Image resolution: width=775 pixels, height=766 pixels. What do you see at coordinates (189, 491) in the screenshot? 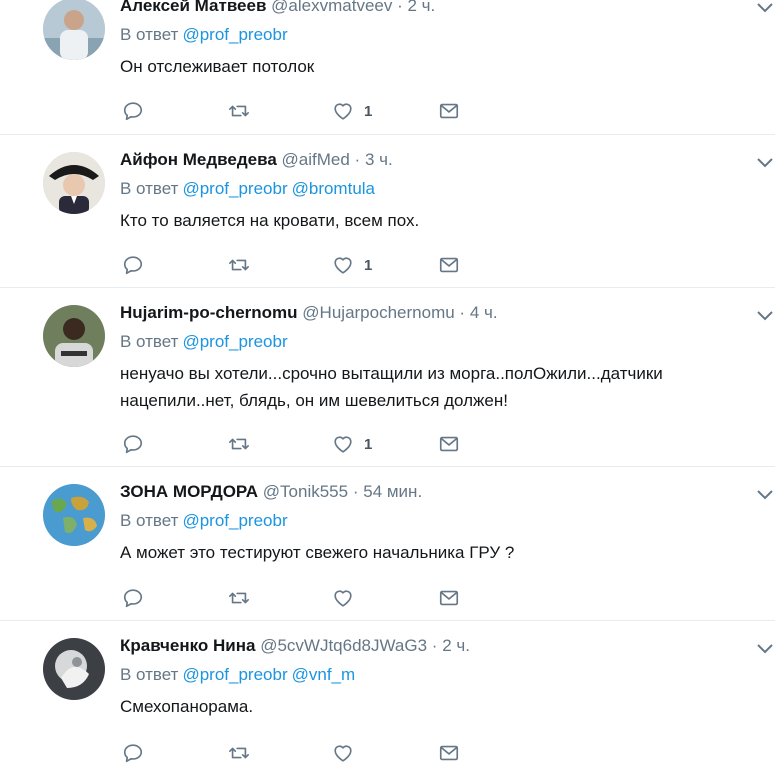
I see `author-name: ЗОНА МОРДОРА` at bounding box center [189, 491].